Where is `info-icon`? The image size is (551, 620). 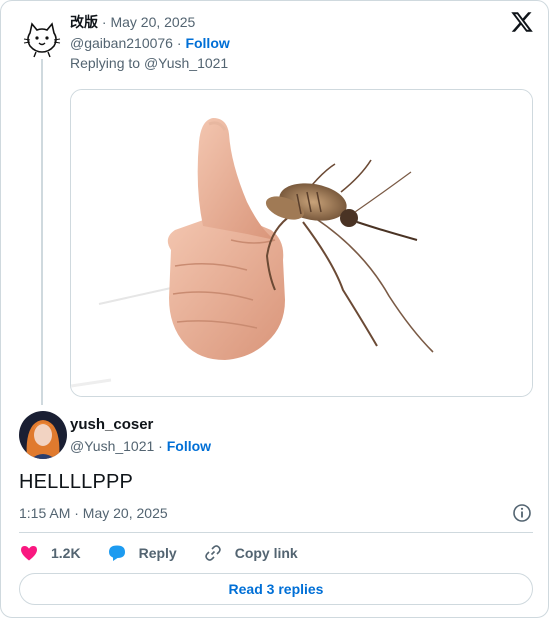 info-icon is located at coordinates (522, 513).